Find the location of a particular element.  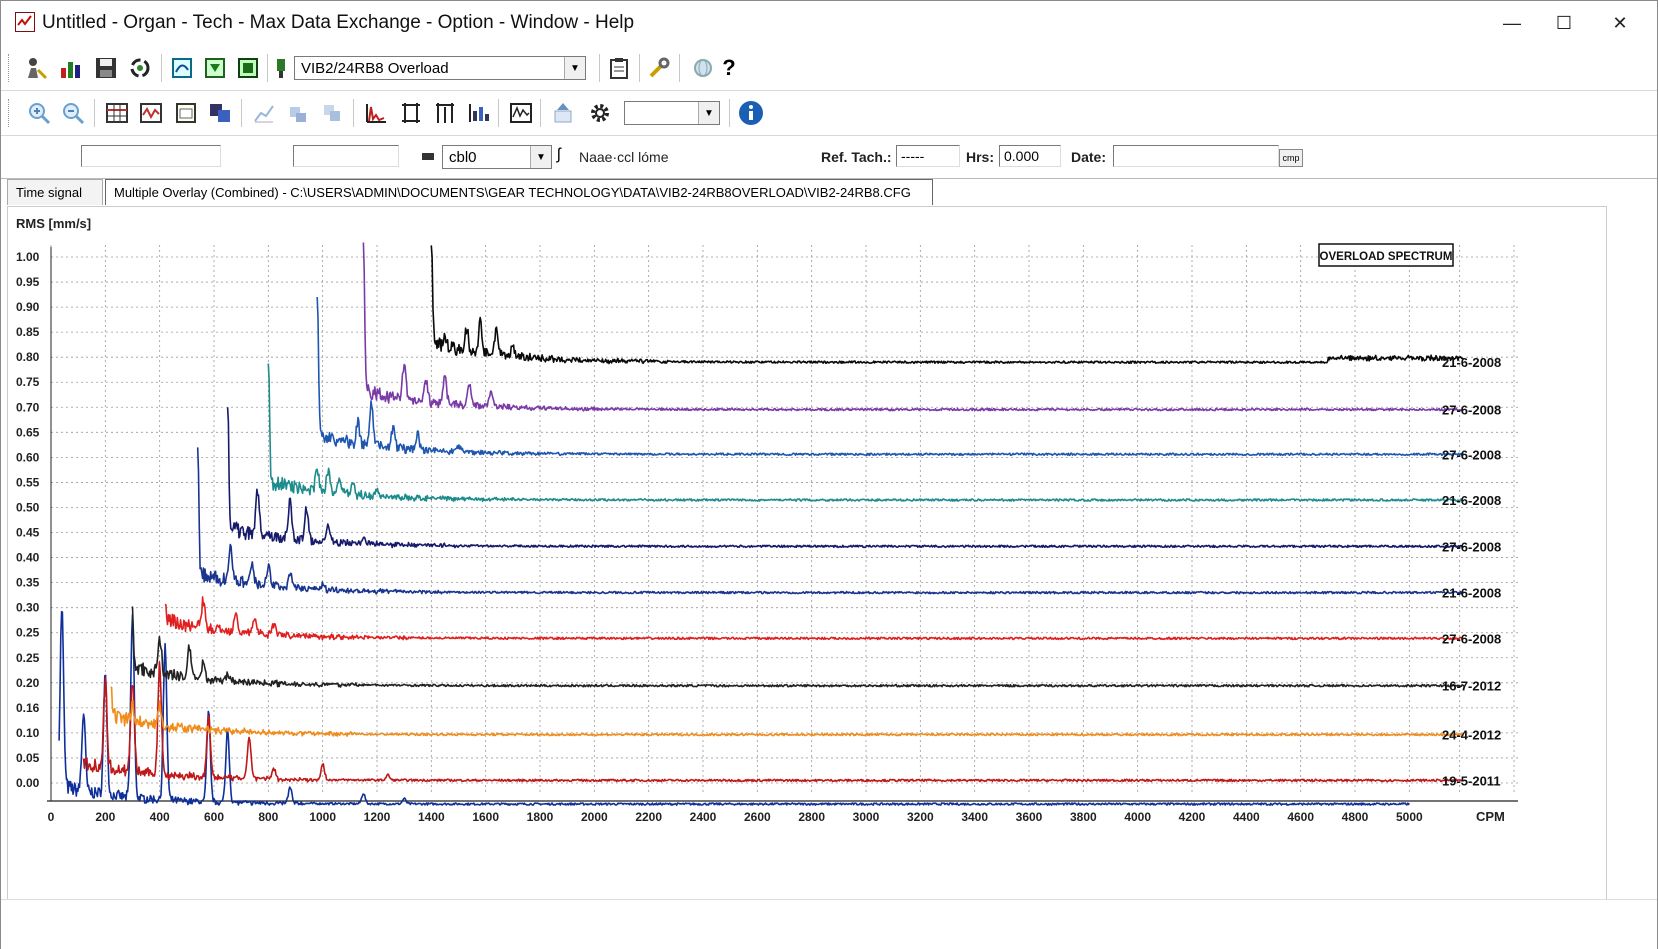

point-field is located at coordinates (346, 156).